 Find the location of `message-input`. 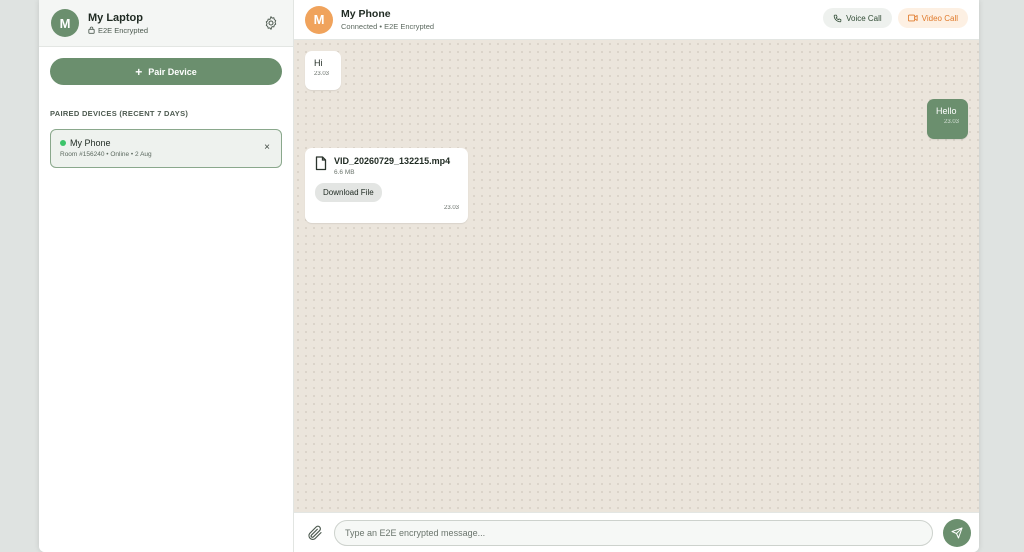

message-input is located at coordinates (633, 532).